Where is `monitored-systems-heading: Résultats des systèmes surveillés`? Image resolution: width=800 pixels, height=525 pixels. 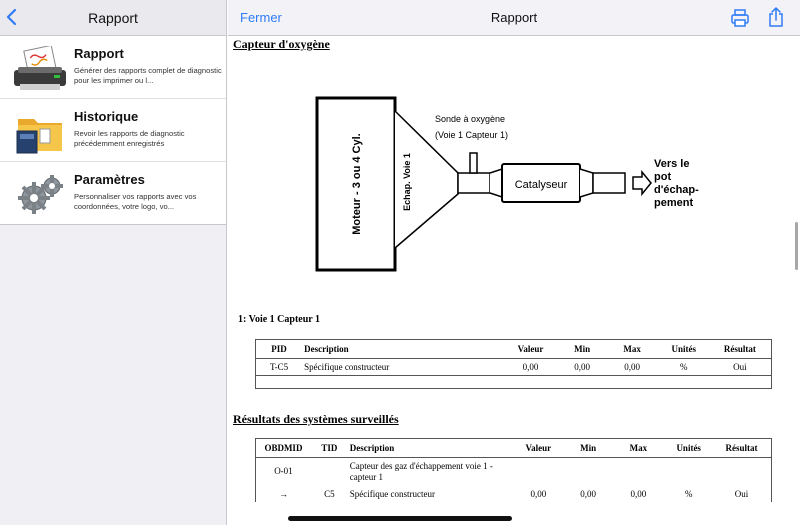
monitored-systems-heading: Résultats des systèmes surveillés is located at coordinates (316, 419).